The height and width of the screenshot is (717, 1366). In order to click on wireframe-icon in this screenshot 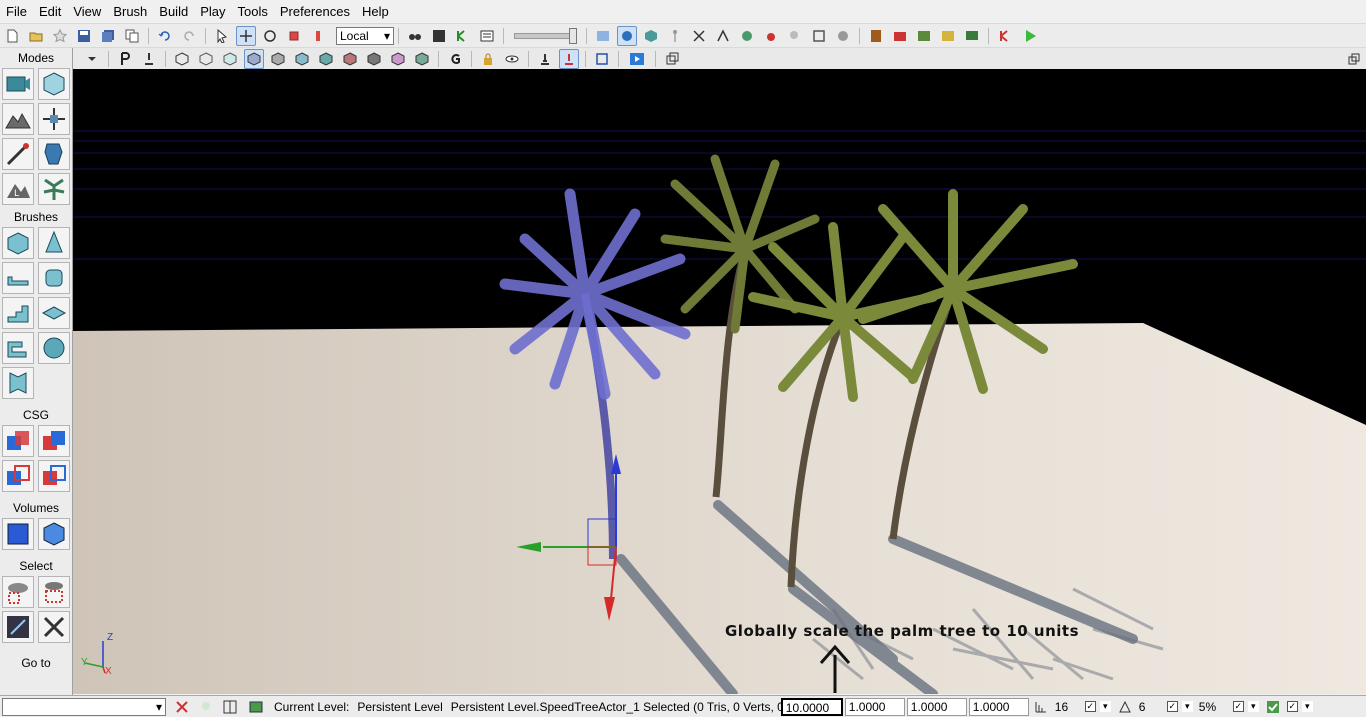, I will do `click(182, 59)`.